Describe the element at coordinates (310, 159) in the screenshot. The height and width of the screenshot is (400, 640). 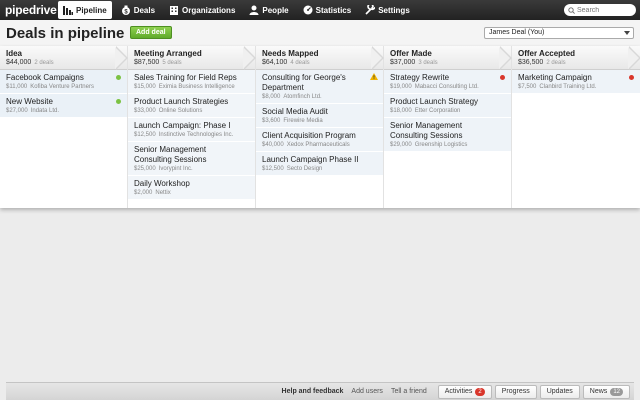
I see `deal-title: Launch Campaign Phase II` at that location.